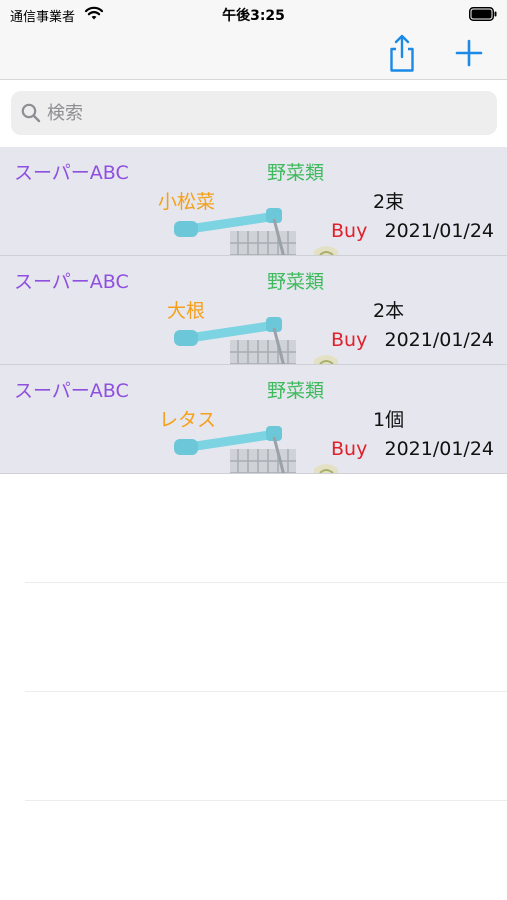 This screenshot has width=507, height=900. What do you see at coordinates (186, 311) in the screenshot?
I see `item-name: 大根` at bounding box center [186, 311].